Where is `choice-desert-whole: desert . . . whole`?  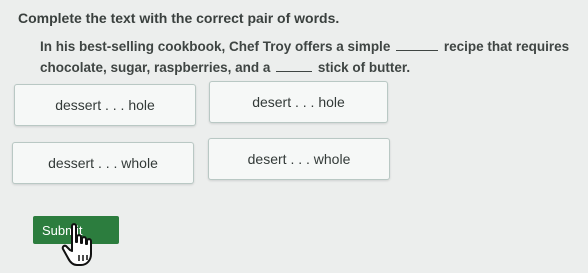 choice-desert-whole: desert . . . whole is located at coordinates (299, 159).